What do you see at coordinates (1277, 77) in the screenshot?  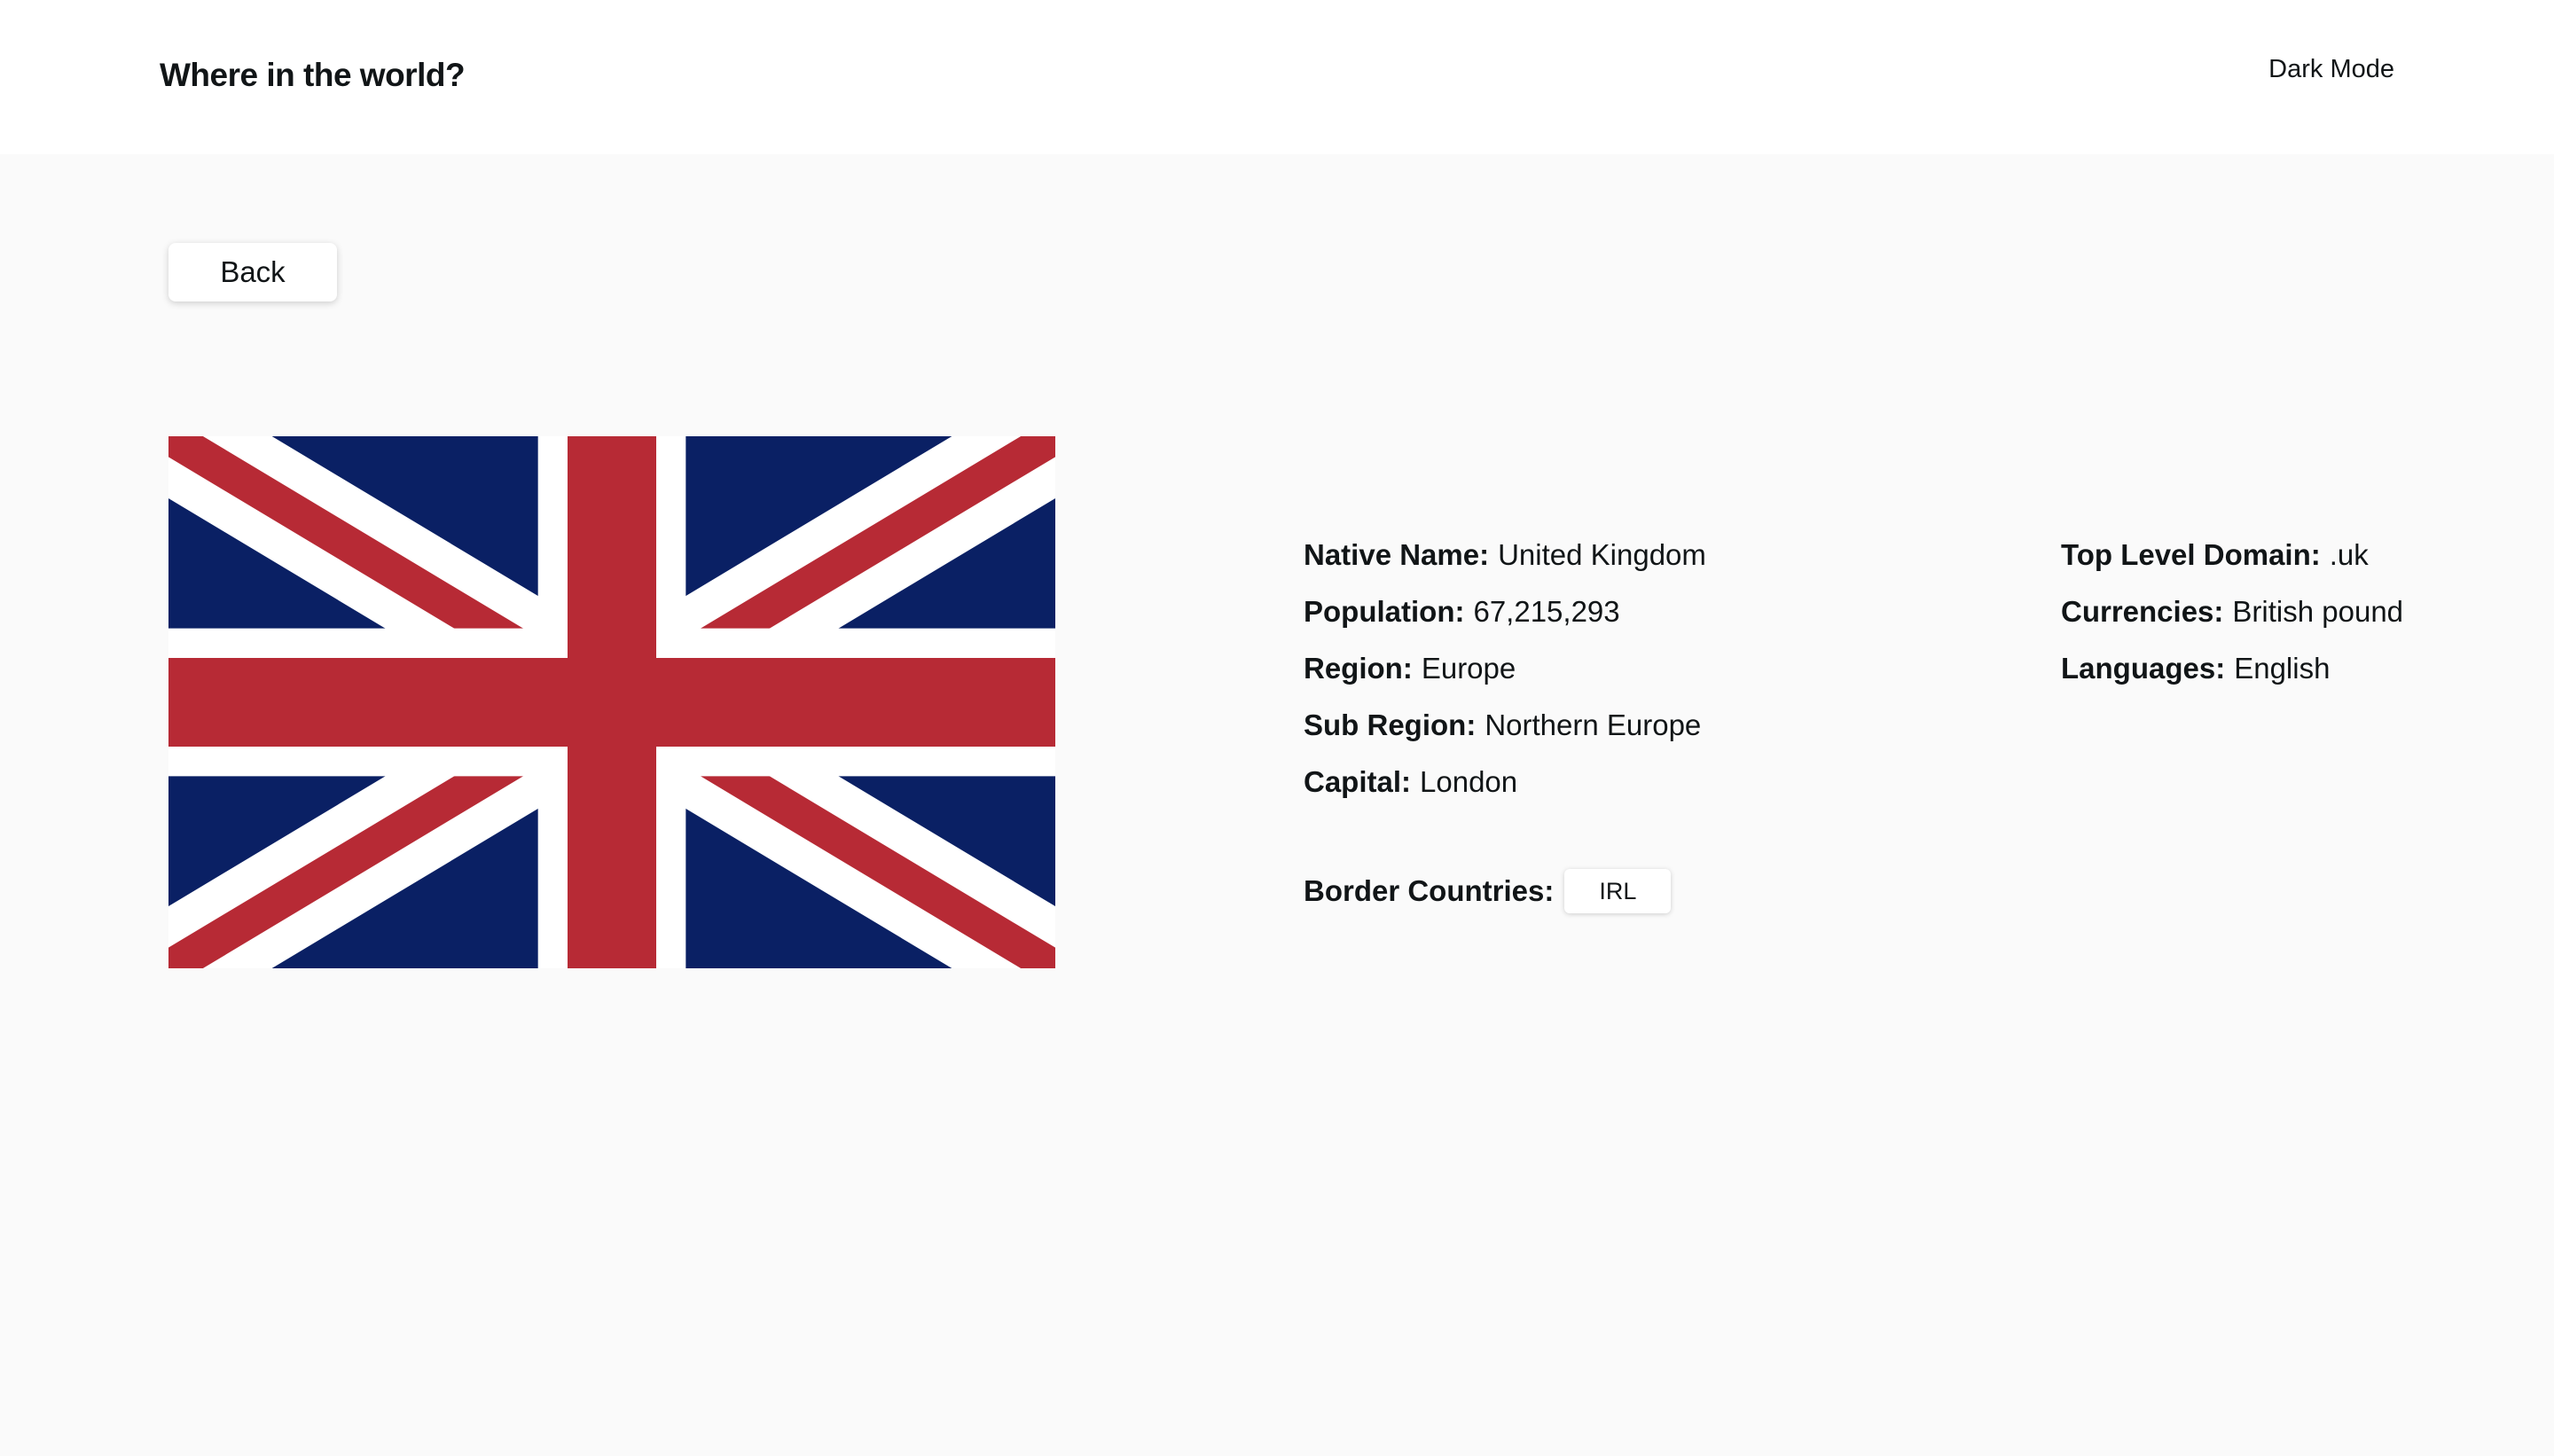 I see `app-header: Where in the world? Dark Mode` at bounding box center [1277, 77].